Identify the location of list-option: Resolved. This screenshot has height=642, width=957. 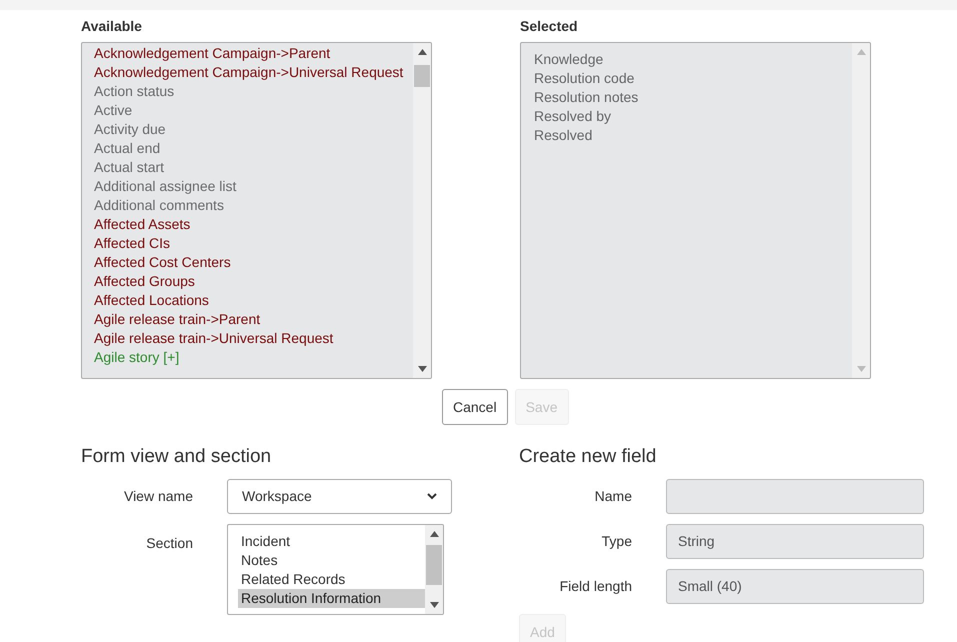
(693, 135).